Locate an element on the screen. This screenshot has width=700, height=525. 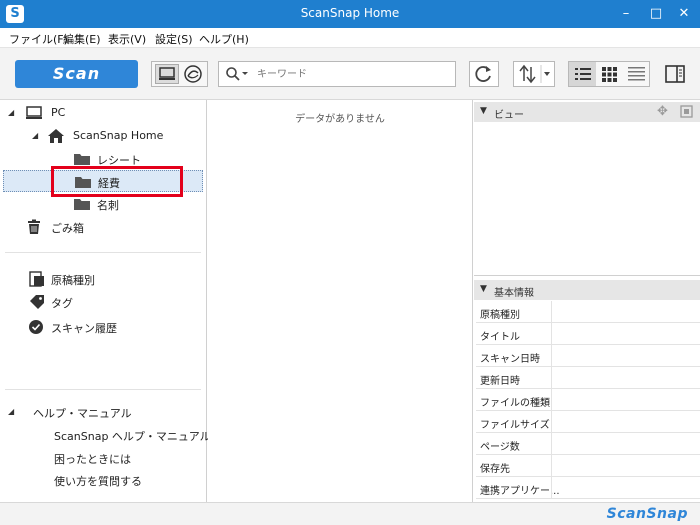
tree-label-home: ScanSnap Home is located at coordinates (118, 135).